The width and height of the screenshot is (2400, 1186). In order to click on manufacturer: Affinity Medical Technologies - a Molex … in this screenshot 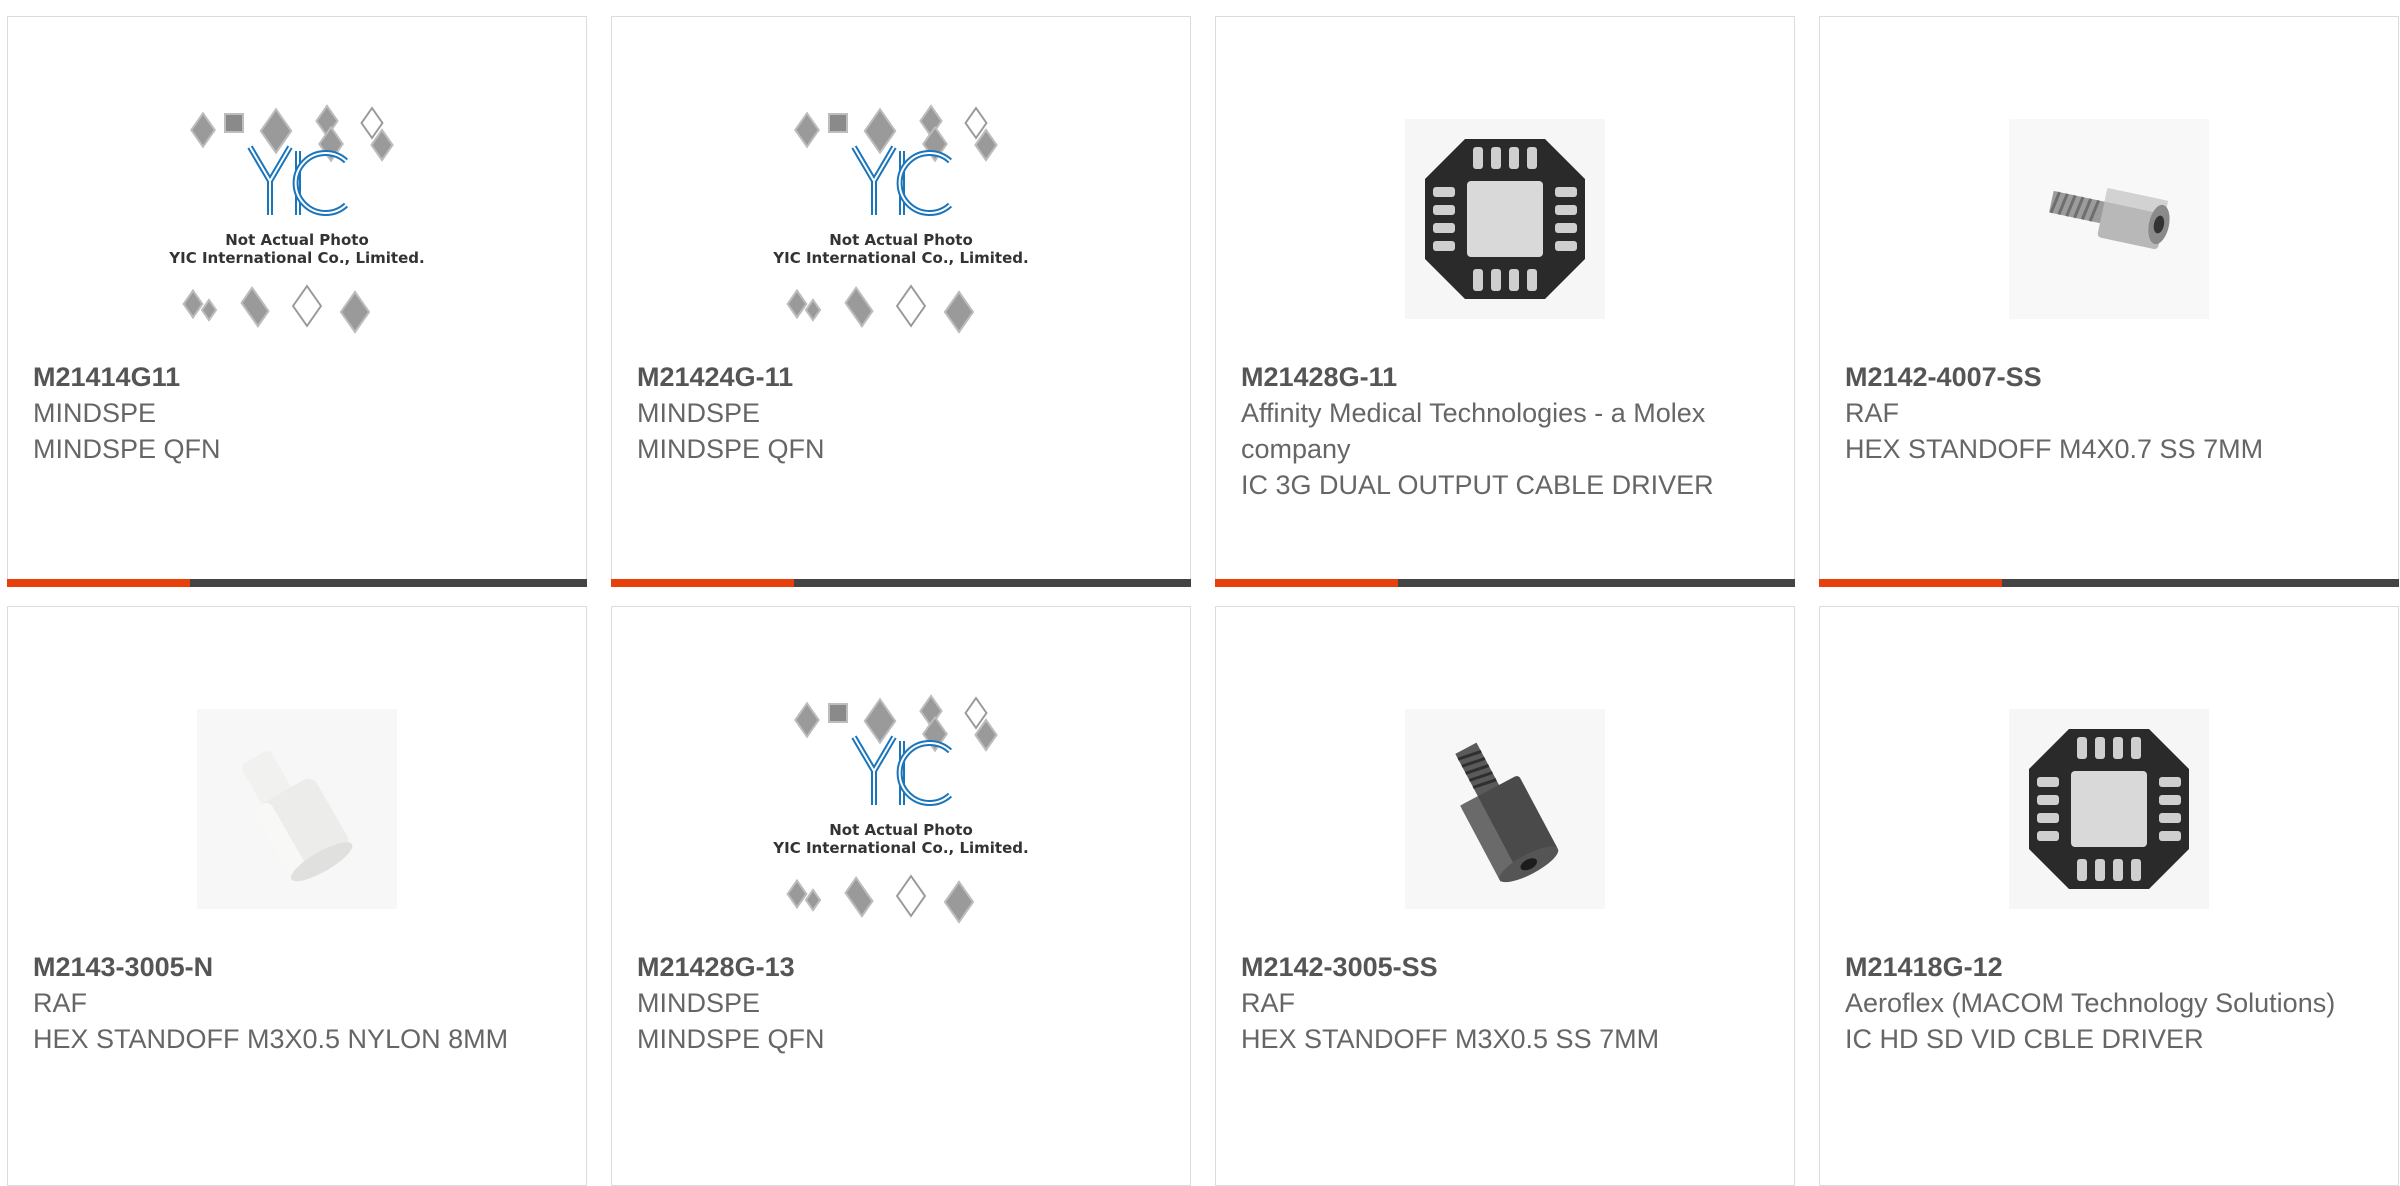, I will do `click(1473, 431)`.